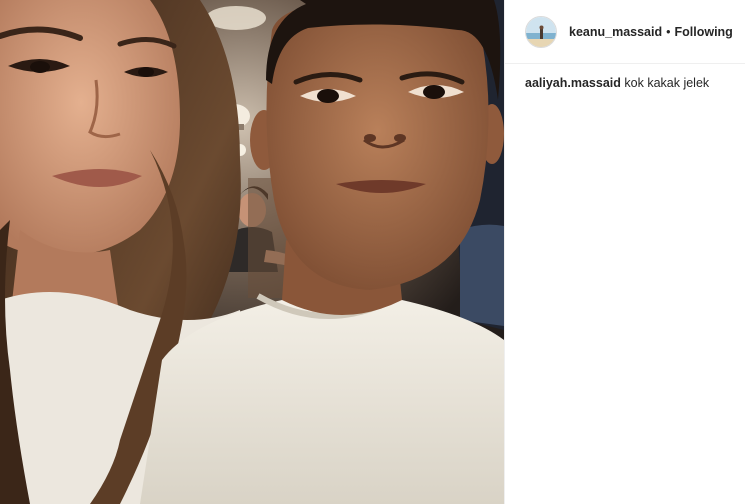 The width and height of the screenshot is (745, 504). Describe the element at coordinates (615, 32) in the screenshot. I see `author-username-link: keanu_massaid` at that location.